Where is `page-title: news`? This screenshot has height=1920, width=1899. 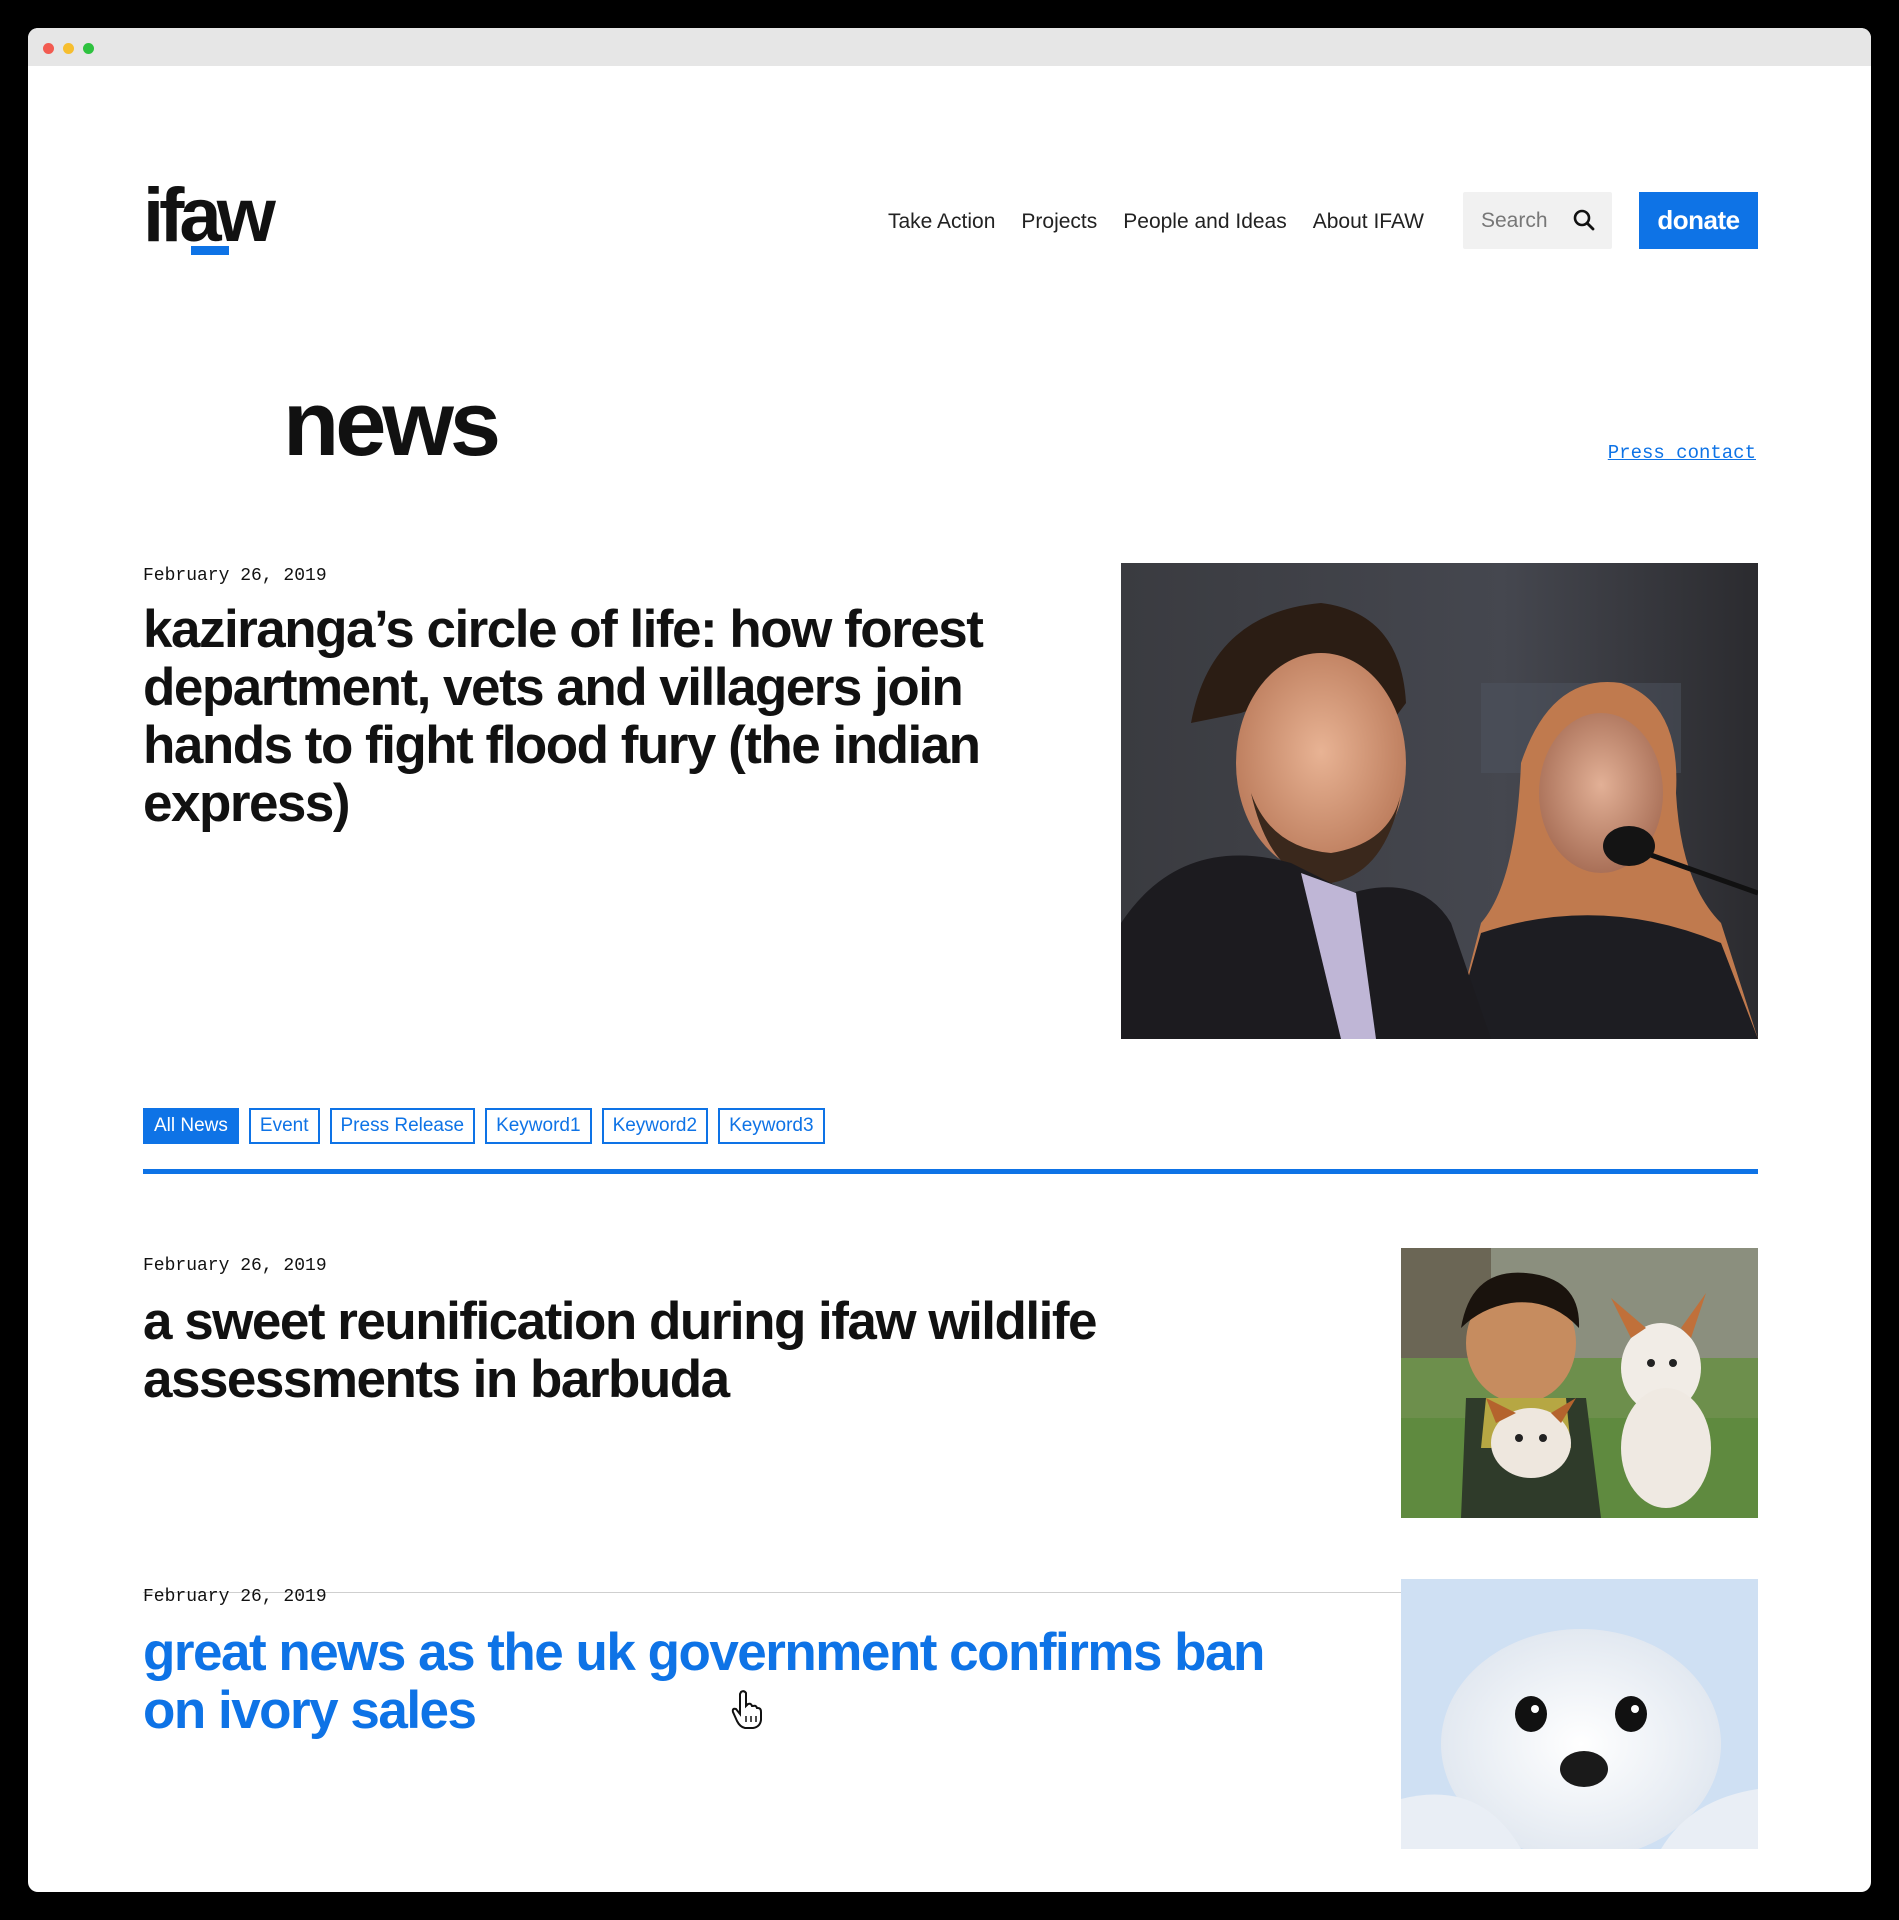
page-title: news is located at coordinates (392, 424).